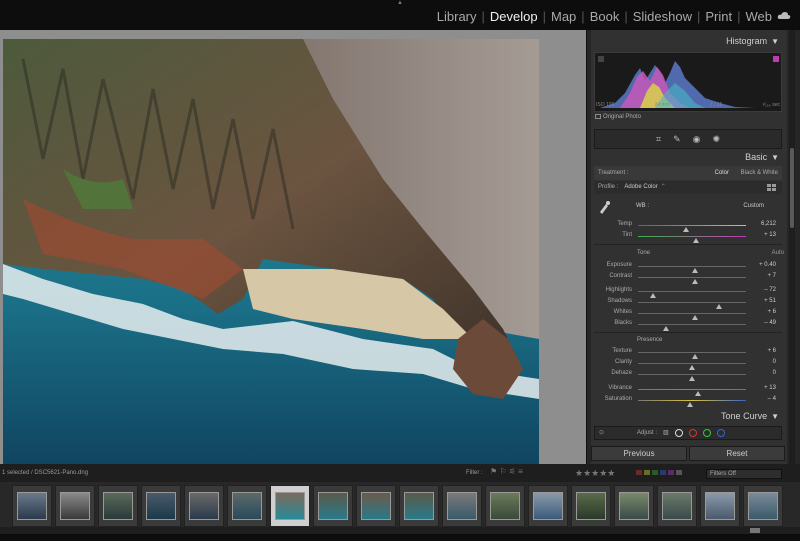  What do you see at coordinates (605, 16) in the screenshot?
I see `module-book: Book` at bounding box center [605, 16].